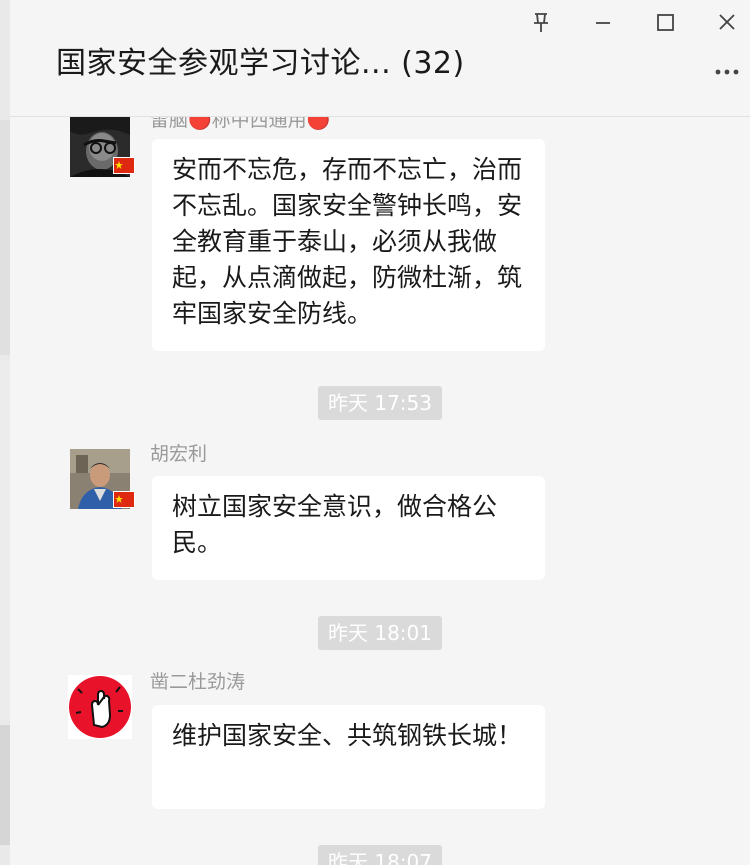  I want to click on more-button, so click(727, 71).